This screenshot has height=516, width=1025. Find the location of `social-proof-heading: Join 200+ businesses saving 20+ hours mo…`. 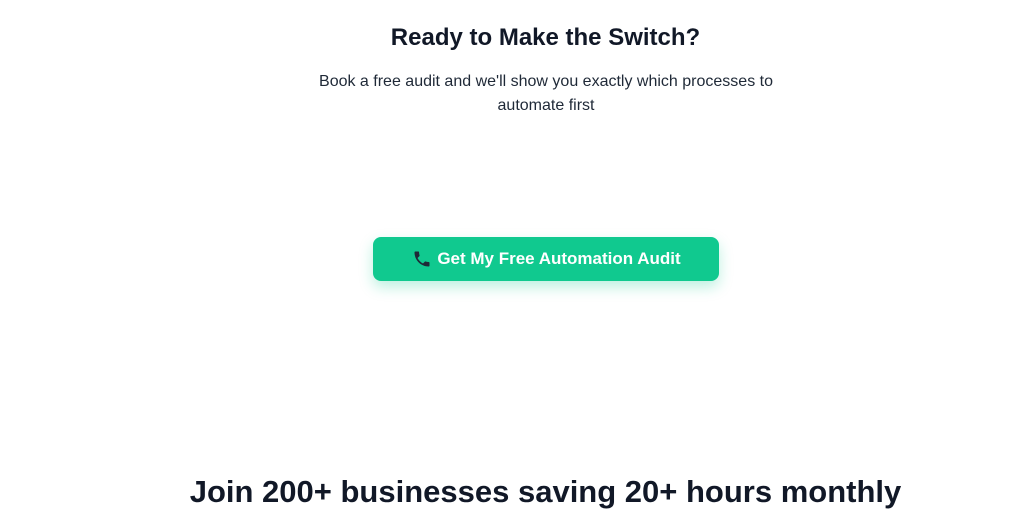

social-proof-heading: Join 200+ businesses saving 20+ hours mo… is located at coordinates (545, 491).